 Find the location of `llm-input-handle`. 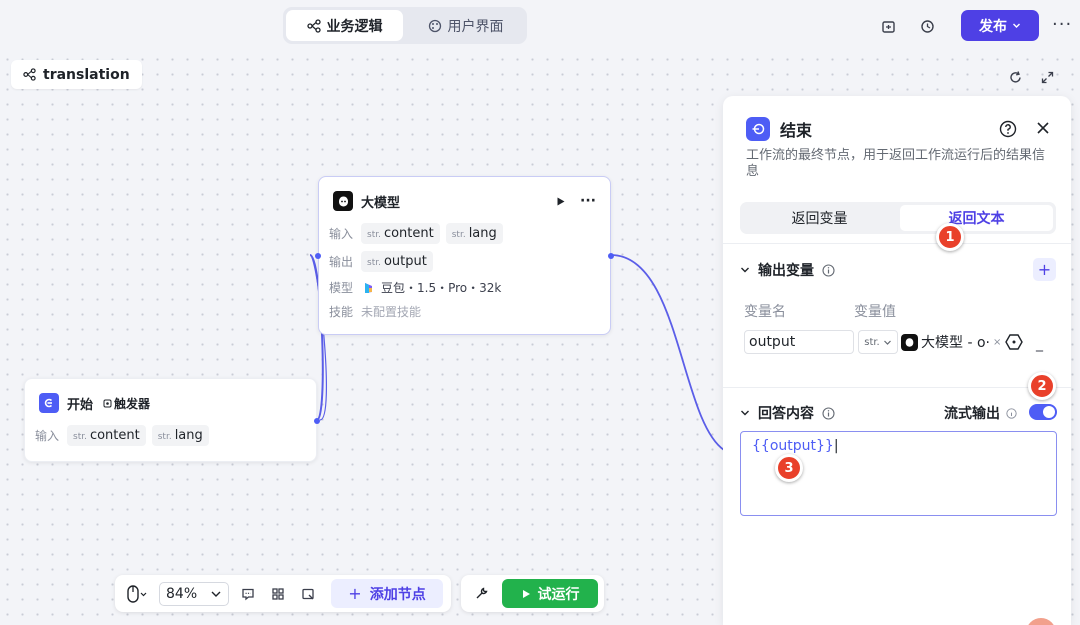

llm-input-handle is located at coordinates (318, 256).